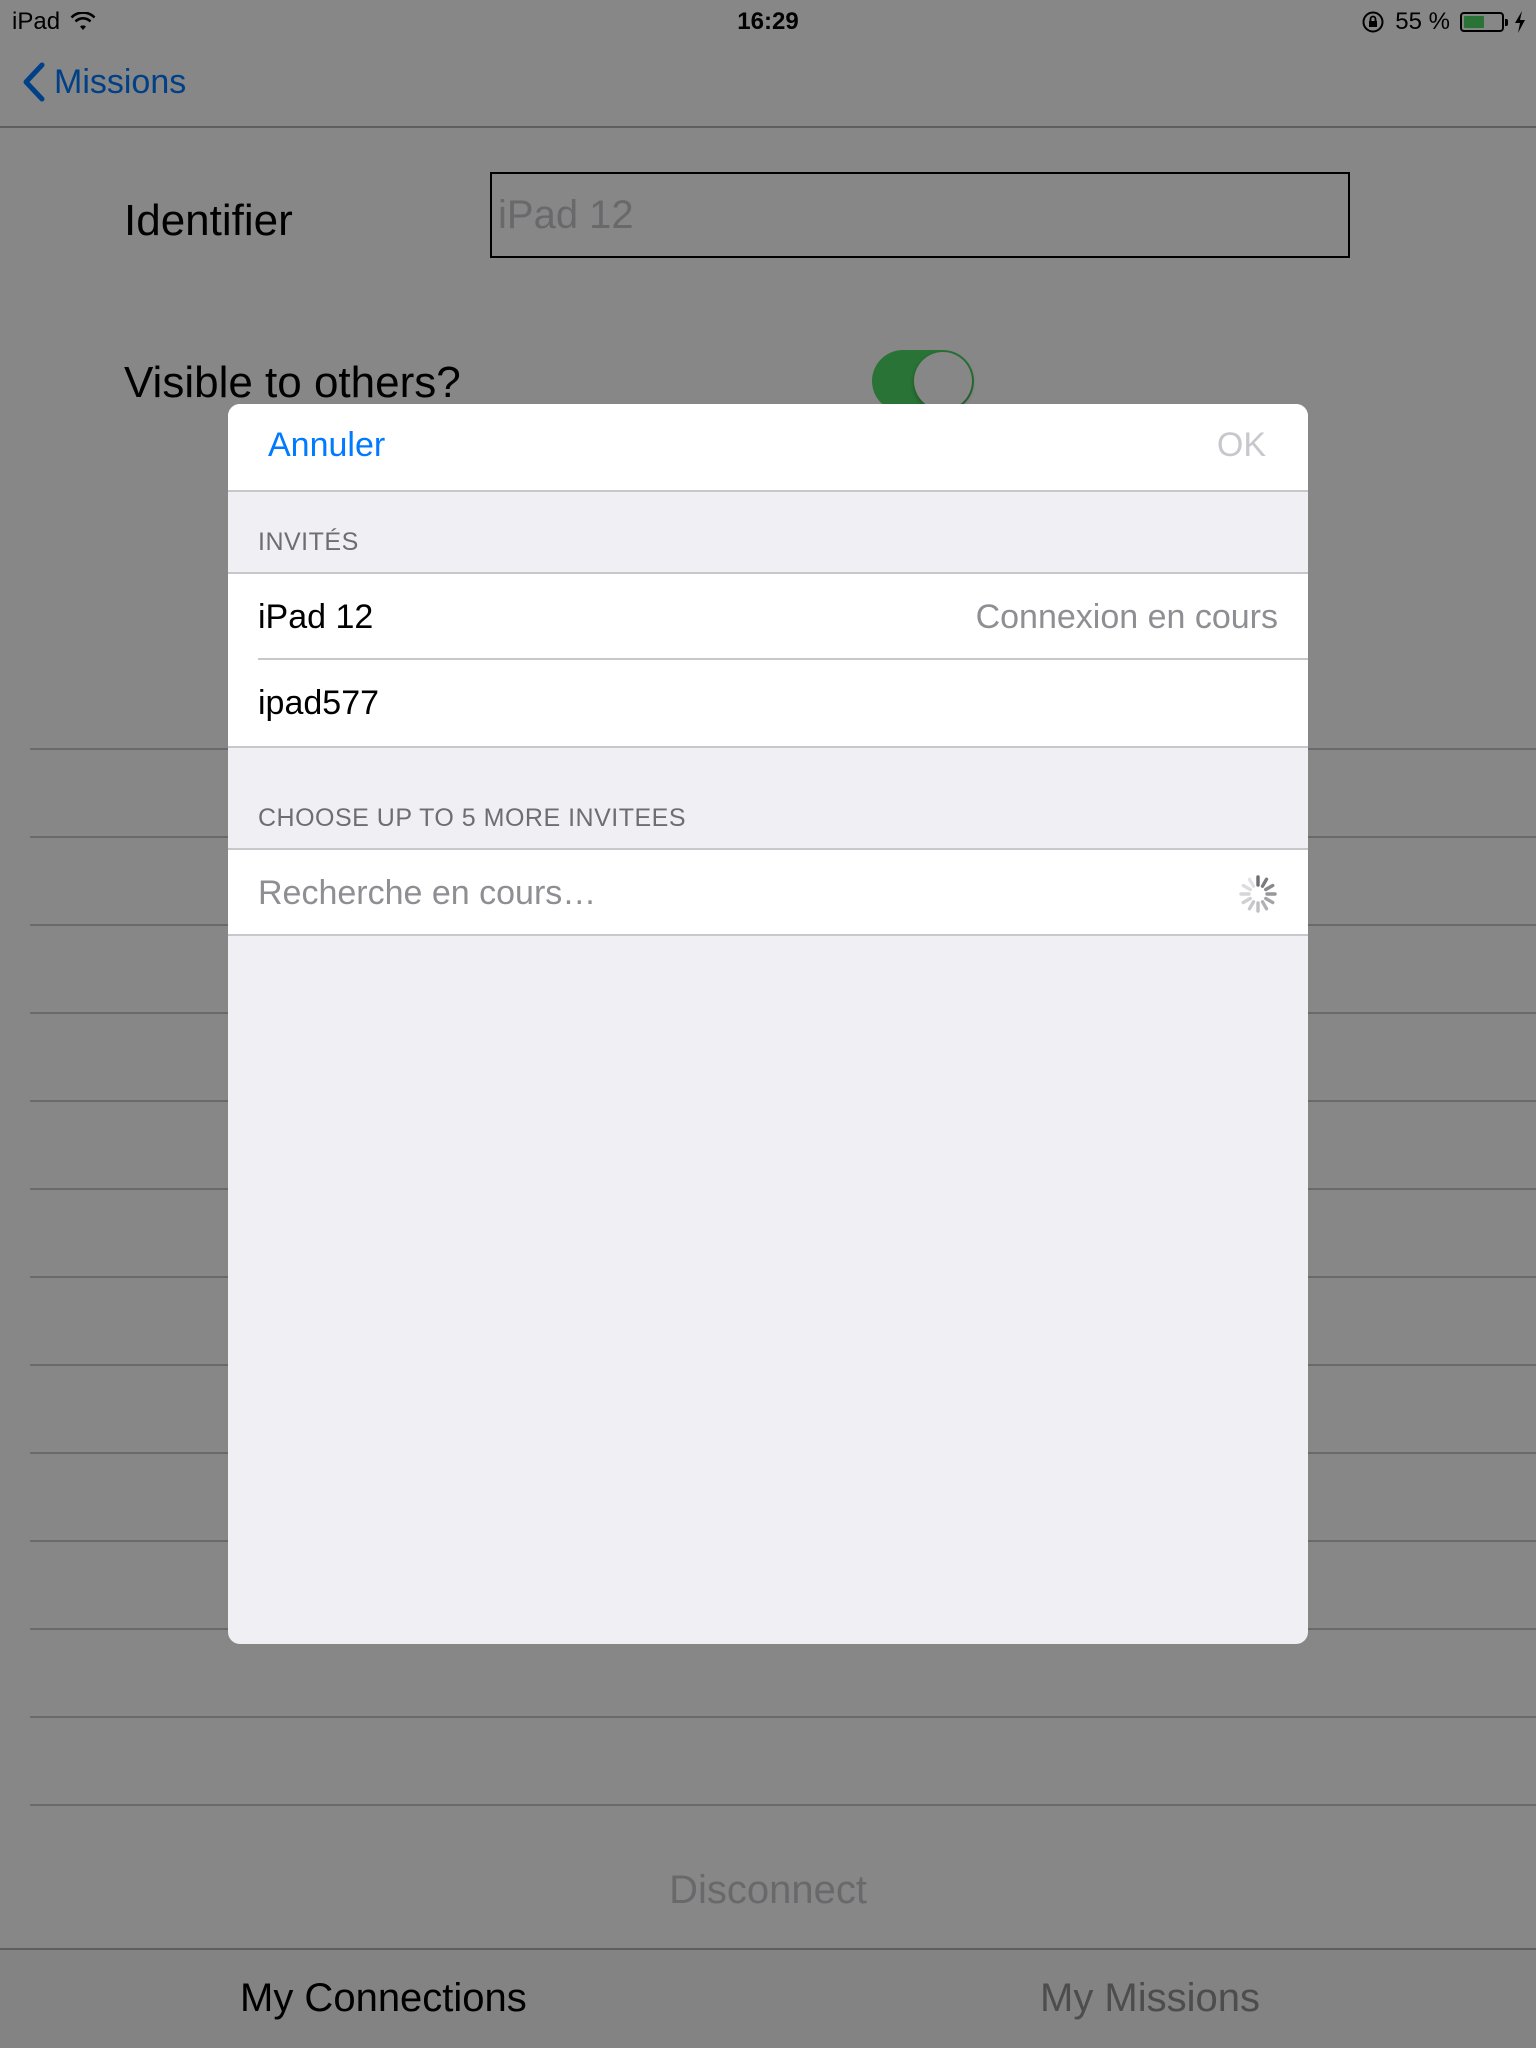 Image resolution: width=1536 pixels, height=2048 pixels. Describe the element at coordinates (768, 704) in the screenshot. I see `invitee-row: ipad577` at that location.